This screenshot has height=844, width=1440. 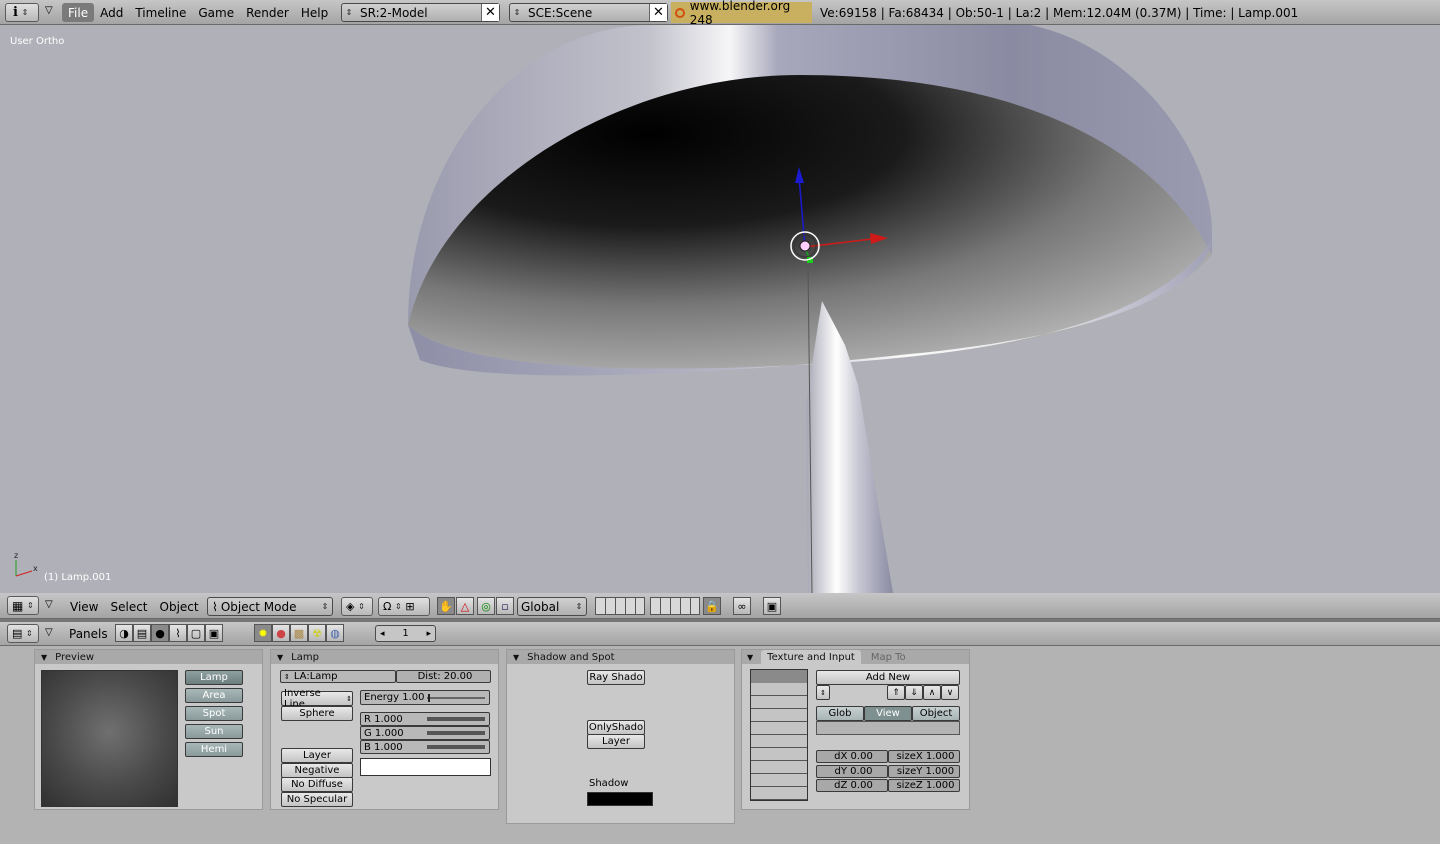 I want to click on delete-screen-icon: ✕, so click(x=490, y=12).